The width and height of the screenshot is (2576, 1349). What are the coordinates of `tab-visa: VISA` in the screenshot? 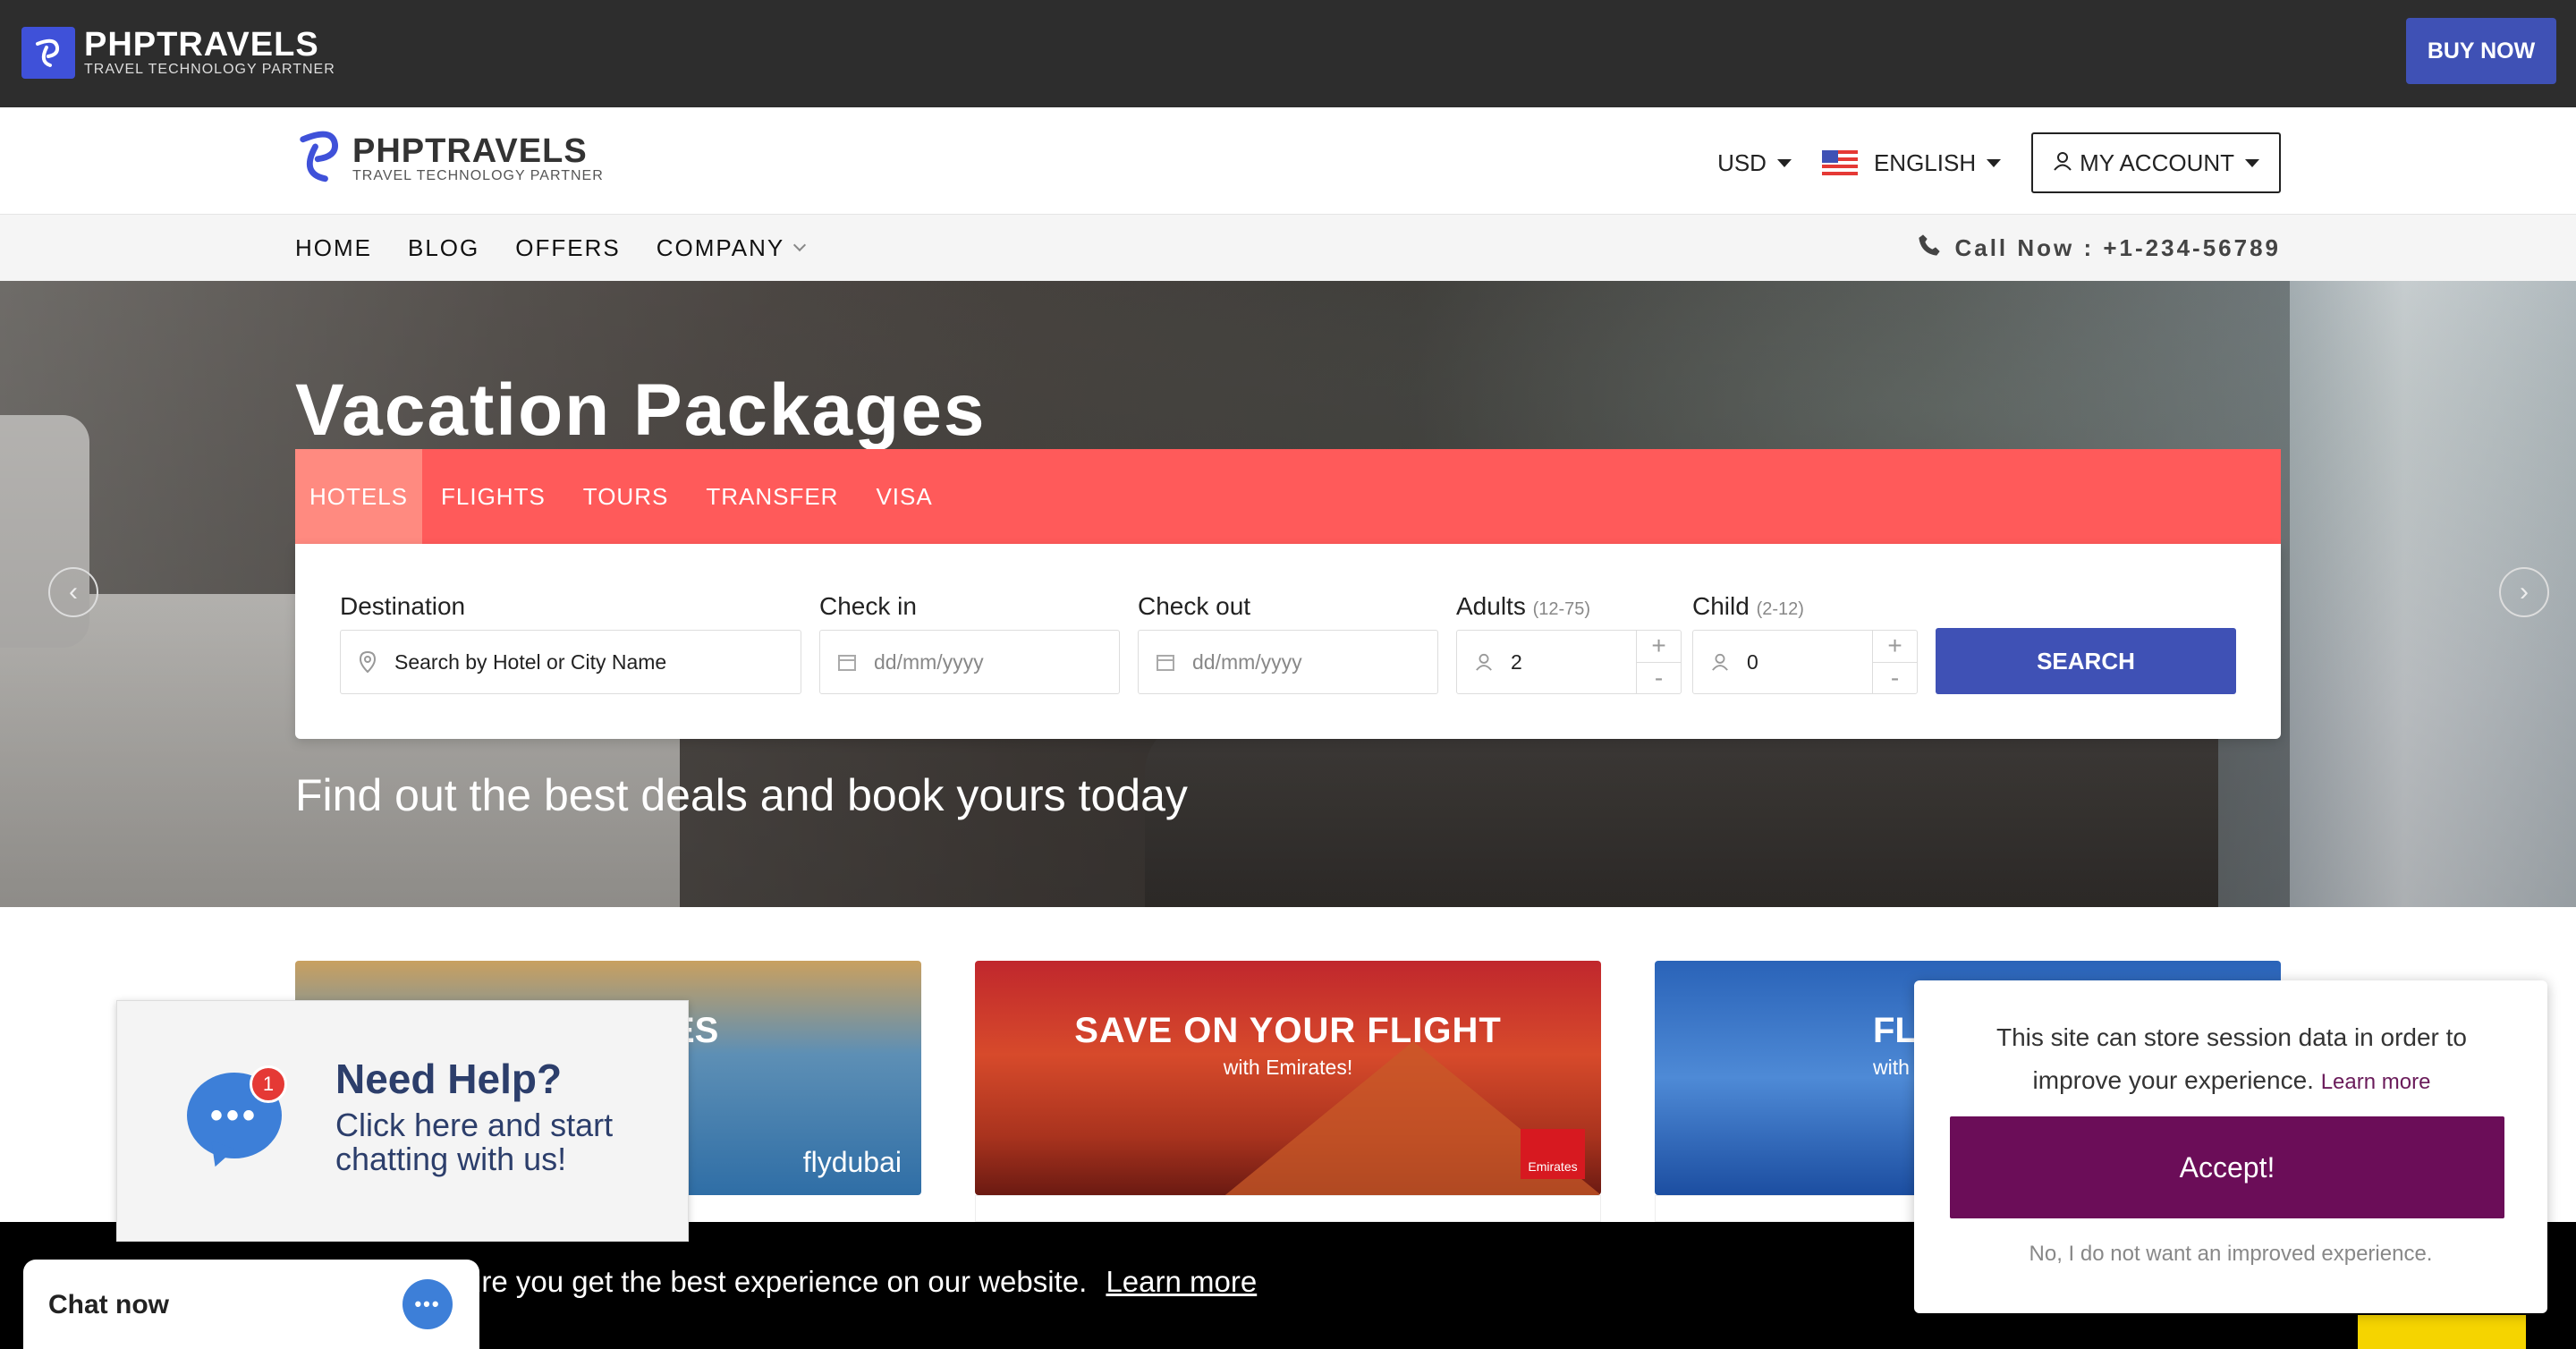 It's located at (904, 497).